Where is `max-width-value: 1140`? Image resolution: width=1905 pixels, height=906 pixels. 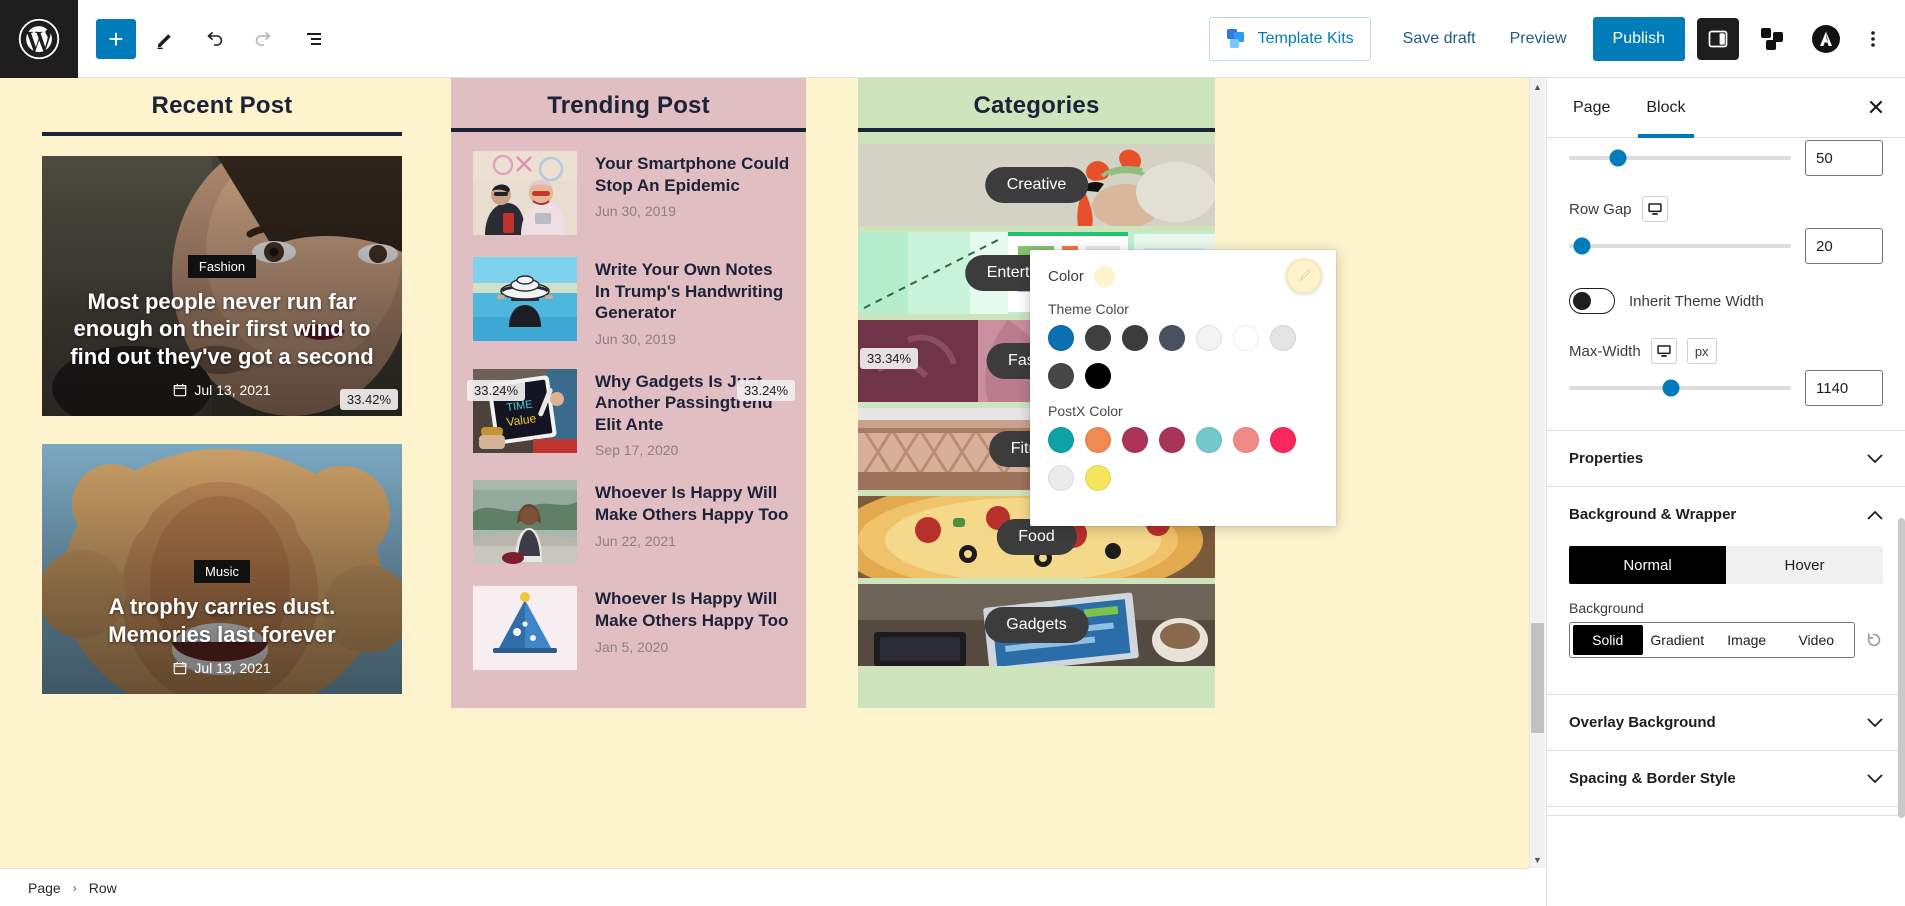
max-width-value: 1140 is located at coordinates (1844, 388).